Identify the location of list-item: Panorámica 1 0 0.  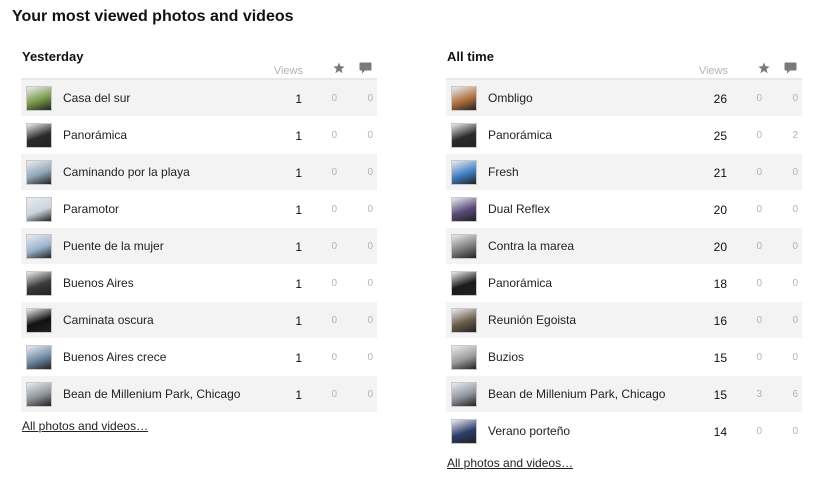
(199, 135).